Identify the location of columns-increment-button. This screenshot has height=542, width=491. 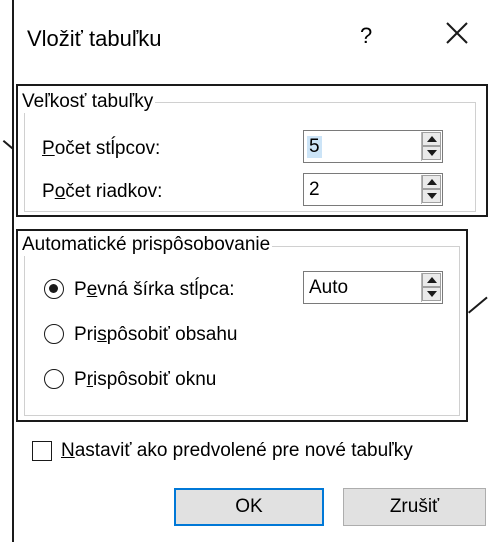
(431, 139).